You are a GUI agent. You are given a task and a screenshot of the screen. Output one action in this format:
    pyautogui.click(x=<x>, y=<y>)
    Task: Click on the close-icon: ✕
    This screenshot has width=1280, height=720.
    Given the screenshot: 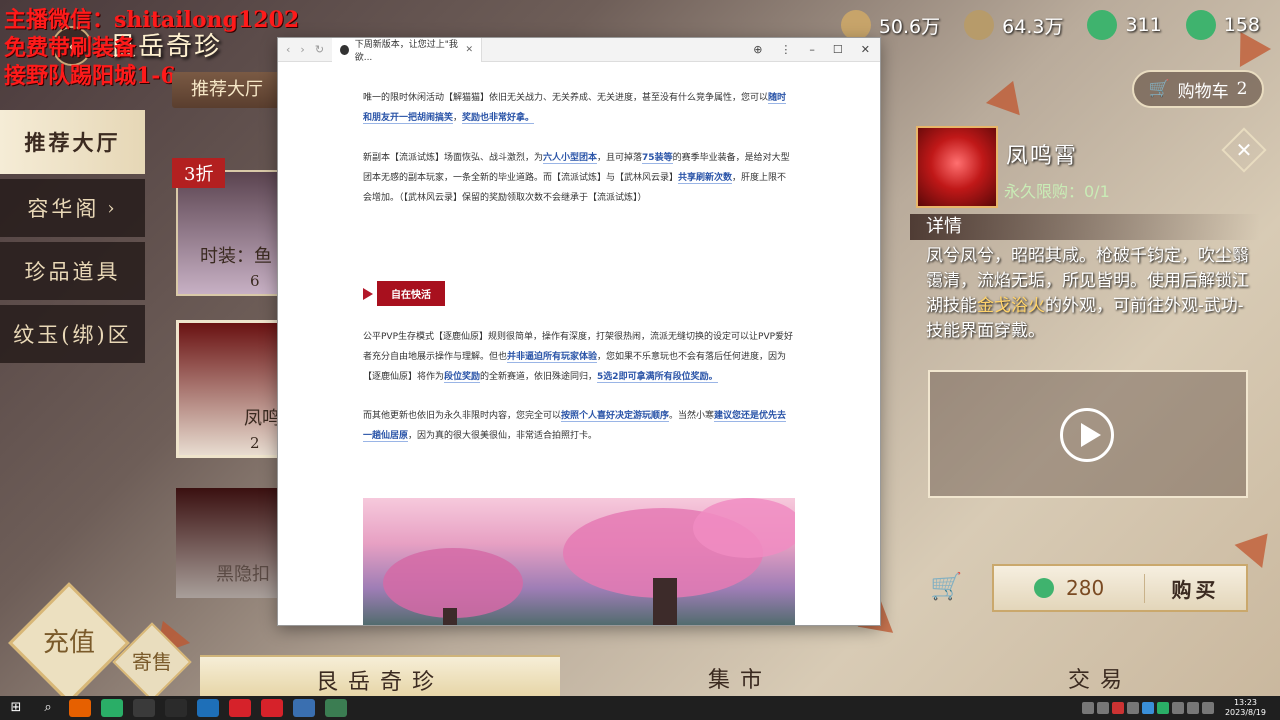 What is the action you would take?
    pyautogui.click(x=1244, y=150)
    